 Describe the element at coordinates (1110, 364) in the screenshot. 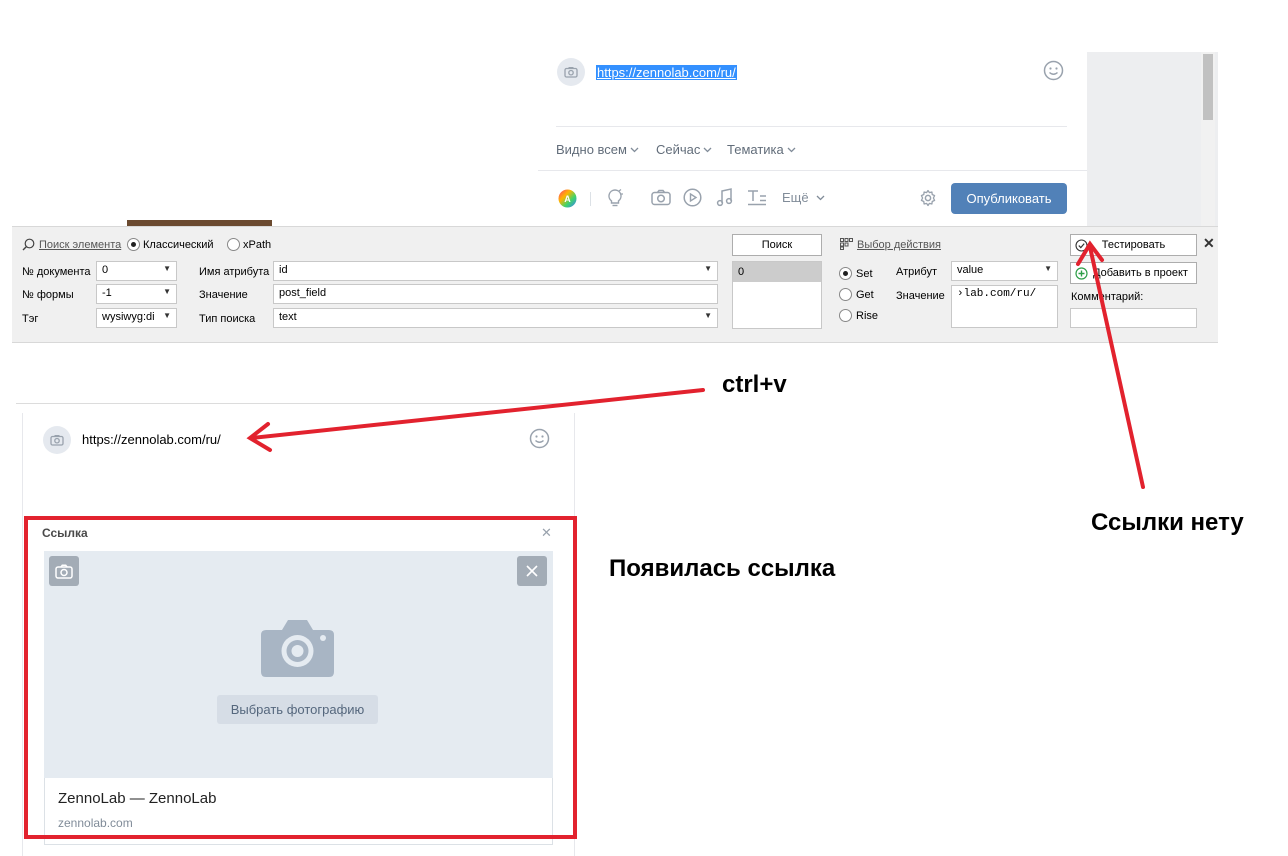

I see `no-link-arrow` at that location.